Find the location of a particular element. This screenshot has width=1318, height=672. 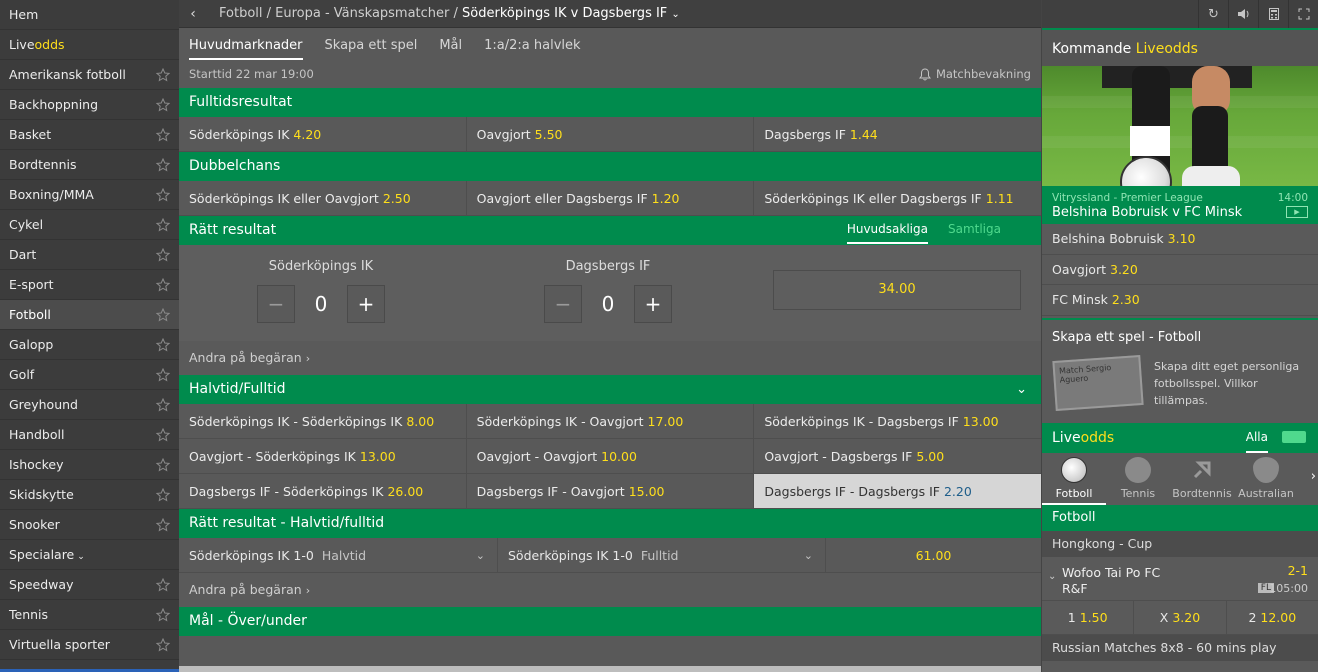

sidebar-item: Snooker is located at coordinates (89, 525).